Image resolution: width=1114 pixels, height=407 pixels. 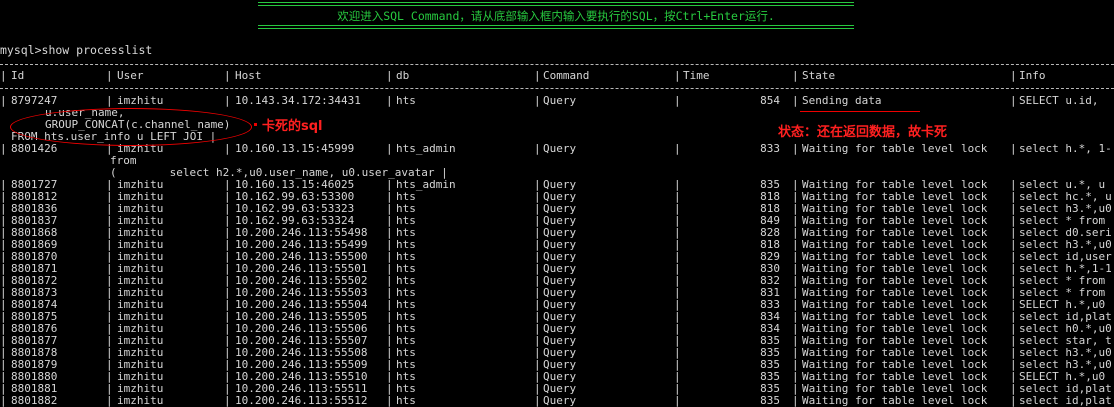 What do you see at coordinates (560, 400) in the screenshot?
I see `table-row-command: Query` at bounding box center [560, 400].